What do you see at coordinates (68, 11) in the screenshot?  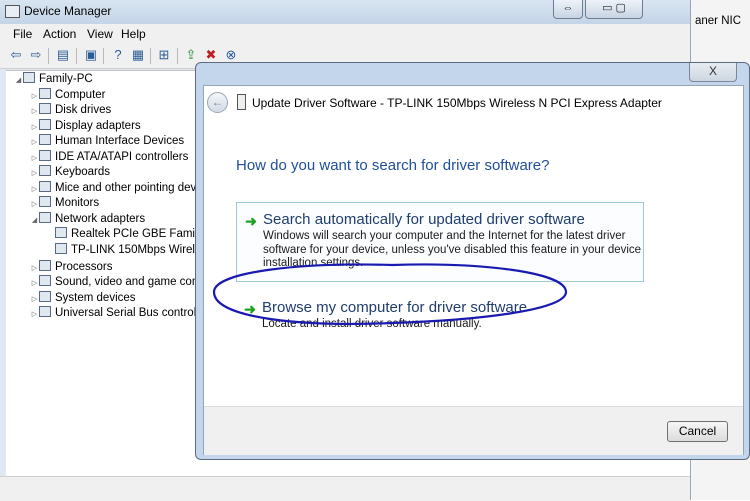 I see `window-title: Device Manager` at bounding box center [68, 11].